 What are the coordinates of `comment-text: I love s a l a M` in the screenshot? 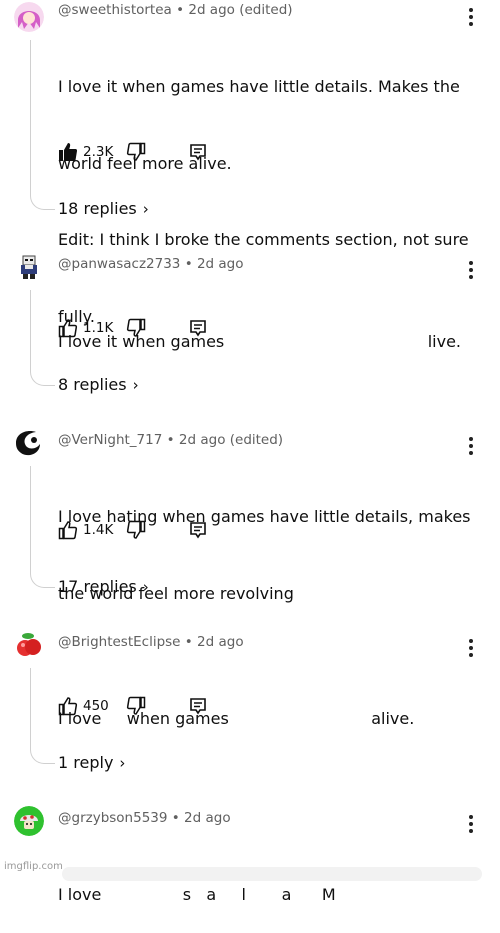 It's located at (197, 882).